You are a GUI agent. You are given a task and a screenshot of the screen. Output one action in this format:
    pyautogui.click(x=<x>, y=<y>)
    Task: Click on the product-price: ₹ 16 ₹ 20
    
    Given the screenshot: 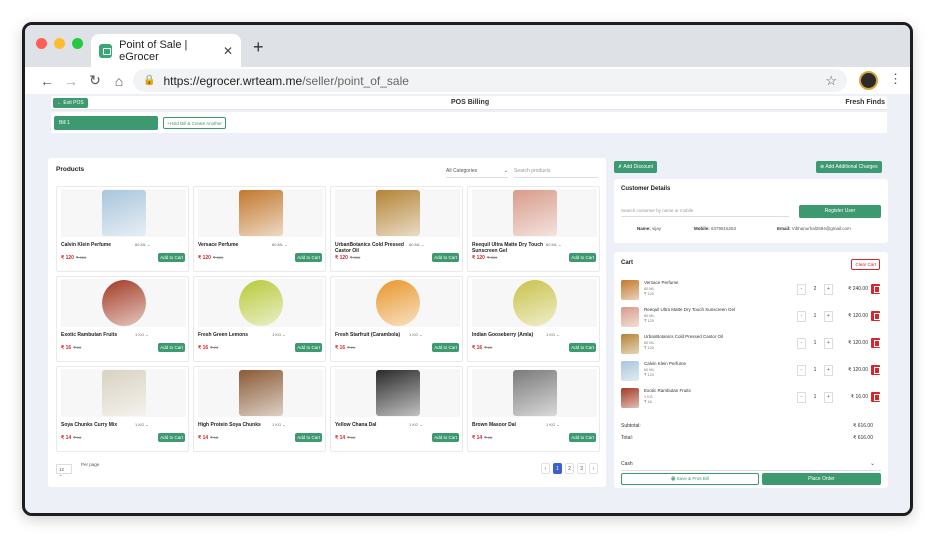 What is the action you would take?
    pyautogui.click(x=208, y=348)
    